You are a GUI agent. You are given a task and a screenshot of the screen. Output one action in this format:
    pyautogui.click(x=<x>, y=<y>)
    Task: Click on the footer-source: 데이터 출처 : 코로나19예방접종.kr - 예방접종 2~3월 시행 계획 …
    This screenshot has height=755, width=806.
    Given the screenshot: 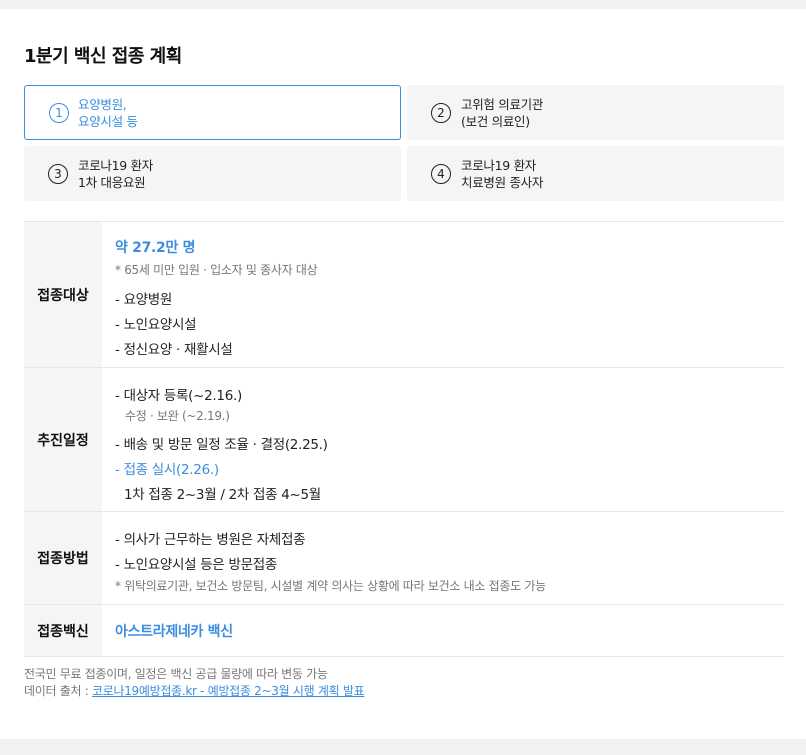 What is the action you would take?
    pyautogui.click(x=194, y=691)
    